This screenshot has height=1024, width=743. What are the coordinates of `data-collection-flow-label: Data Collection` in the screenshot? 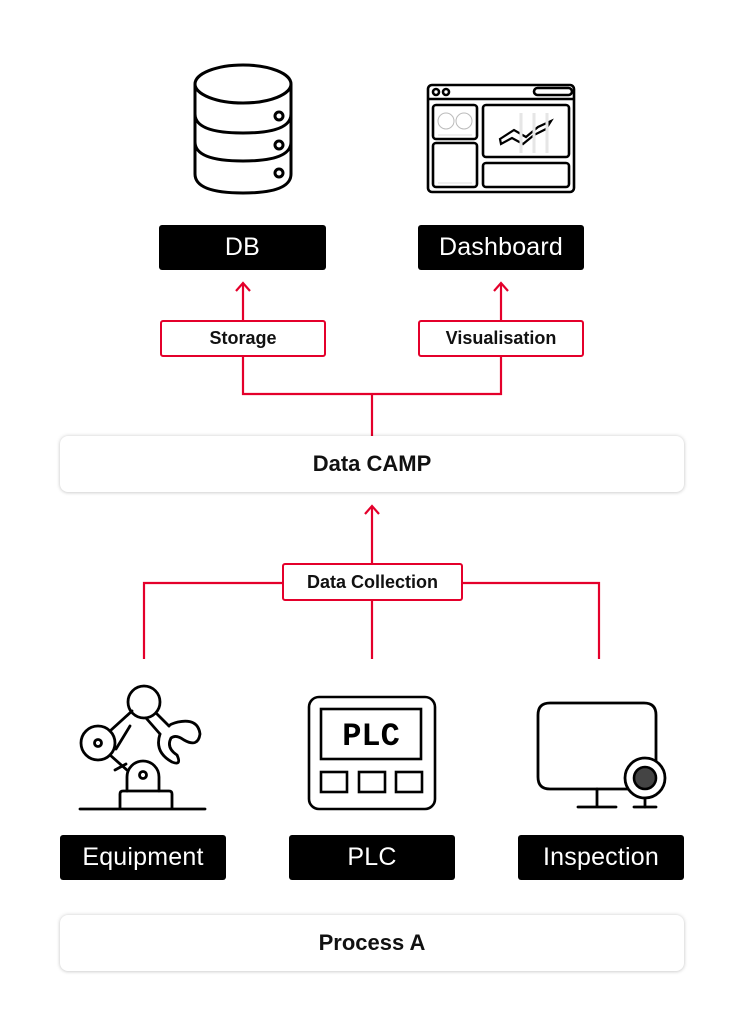 It's located at (372, 582).